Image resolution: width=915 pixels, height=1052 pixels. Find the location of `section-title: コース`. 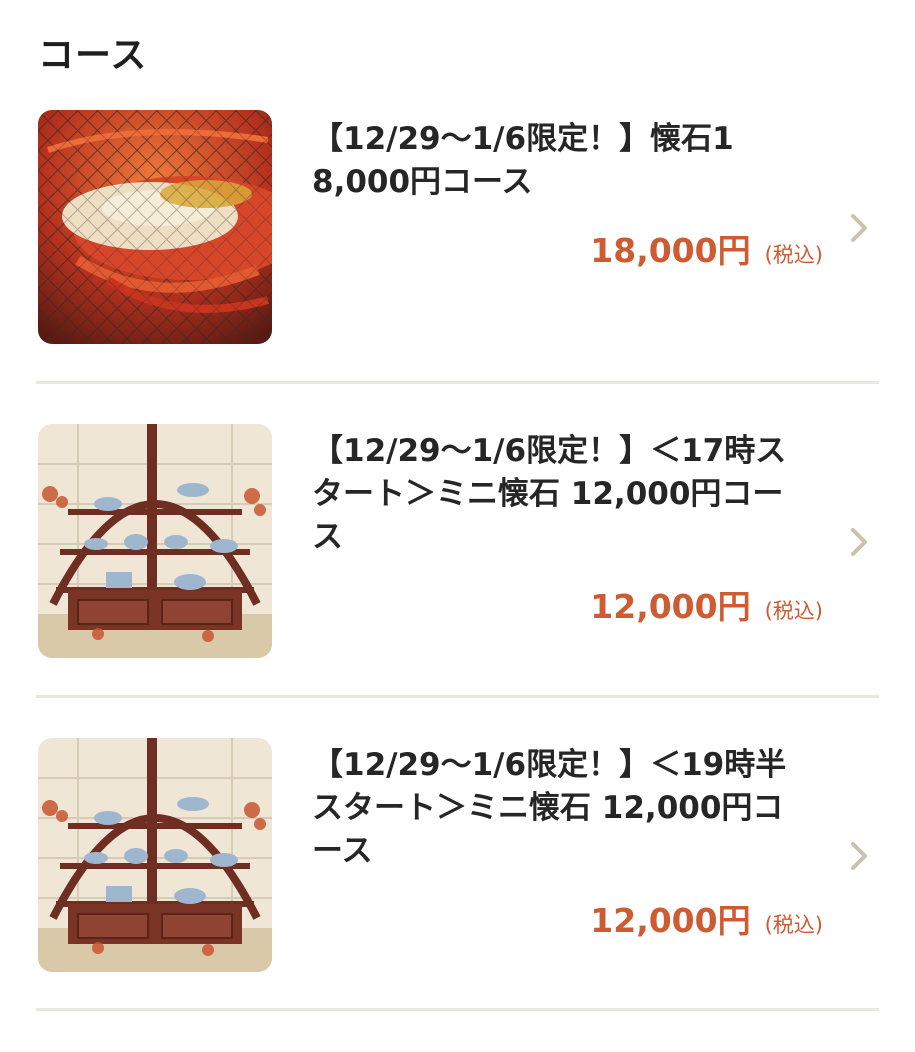

section-title: コース is located at coordinates (93, 55).